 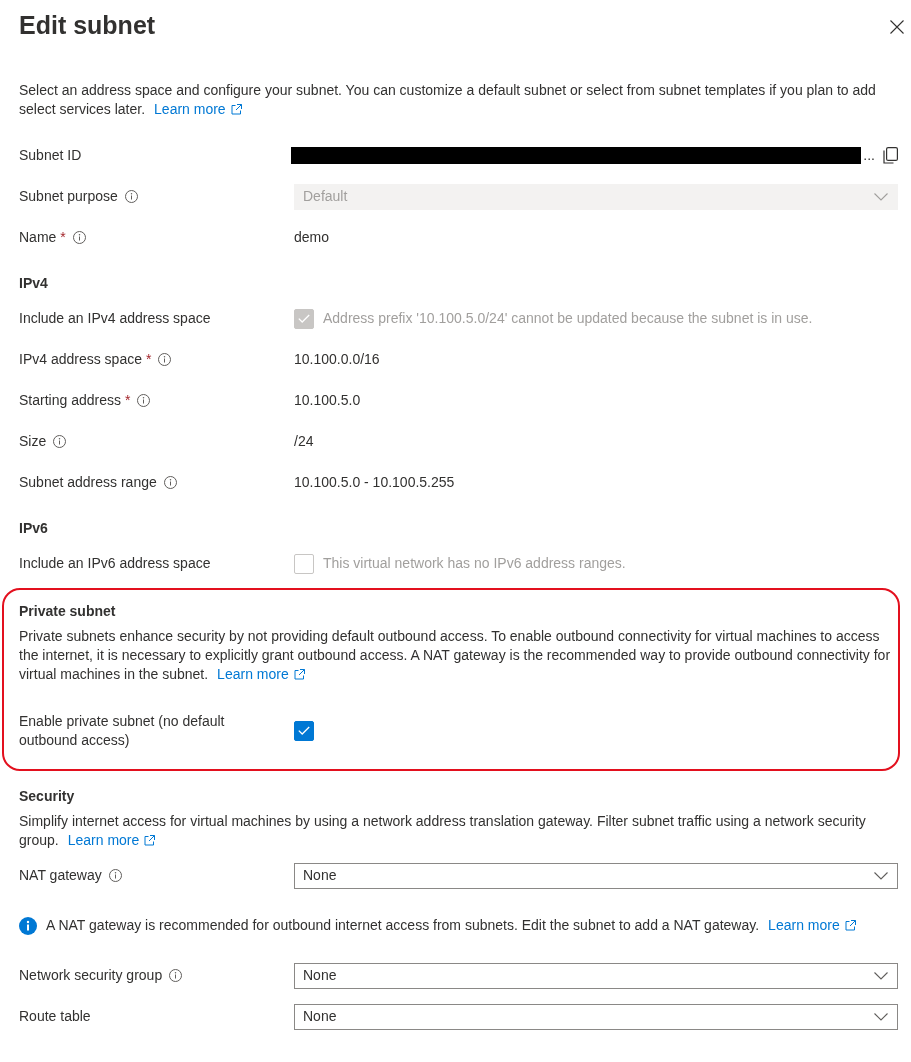 I want to click on close-icon, so click(x=897, y=27).